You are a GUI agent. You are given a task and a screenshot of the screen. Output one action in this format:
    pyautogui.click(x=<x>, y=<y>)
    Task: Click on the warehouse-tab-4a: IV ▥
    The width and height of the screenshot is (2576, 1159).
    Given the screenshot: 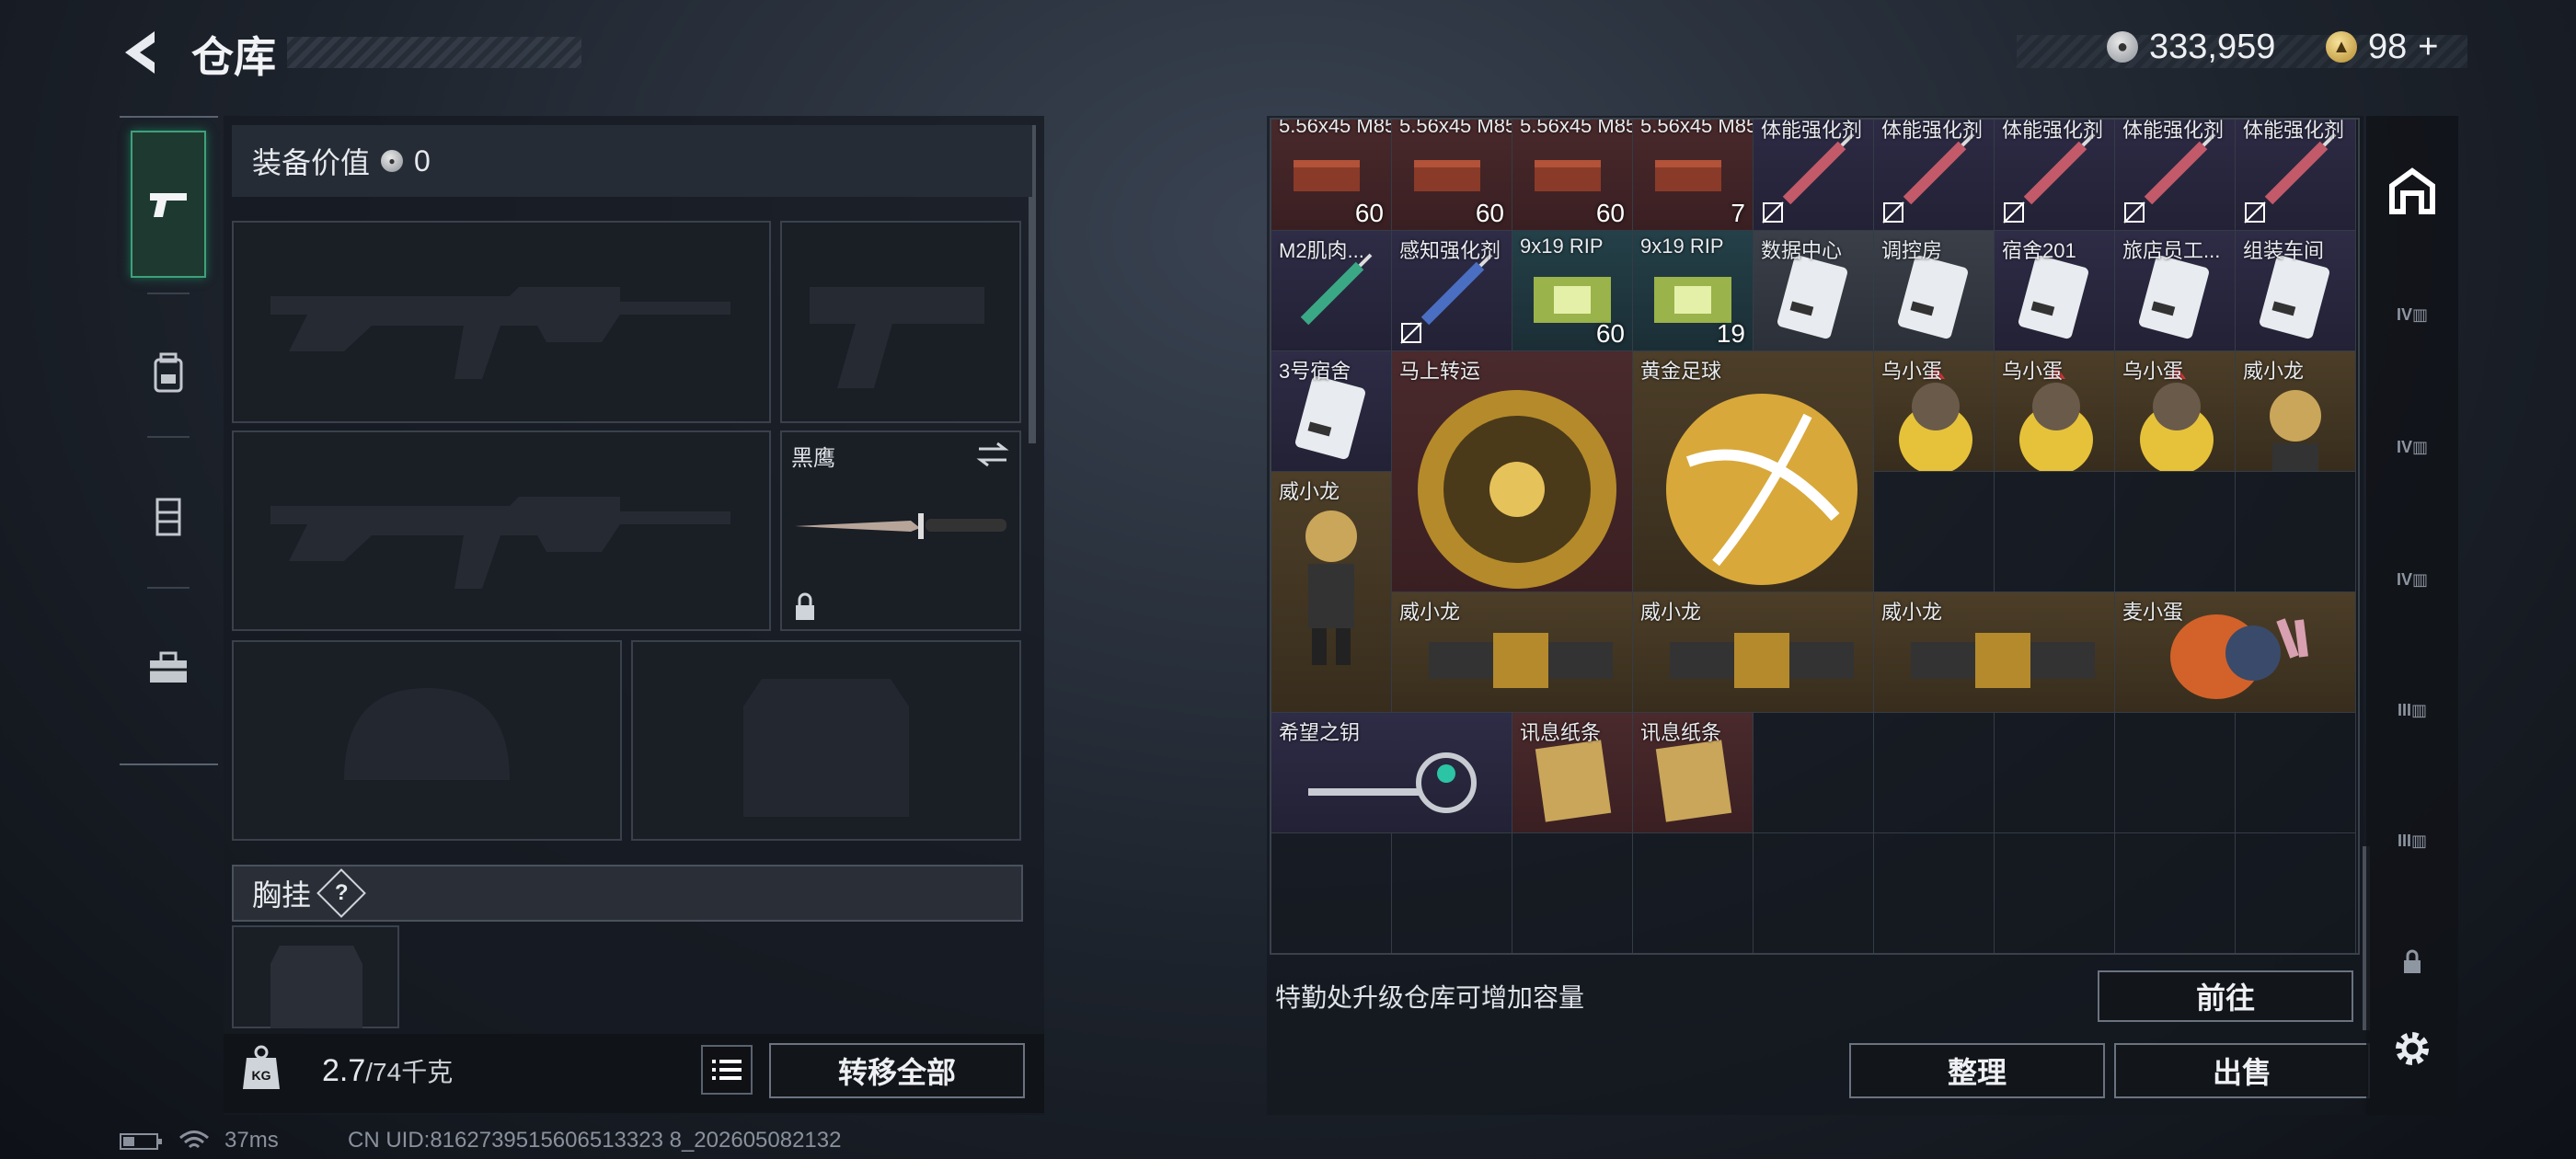 What is the action you would take?
    pyautogui.click(x=2412, y=314)
    